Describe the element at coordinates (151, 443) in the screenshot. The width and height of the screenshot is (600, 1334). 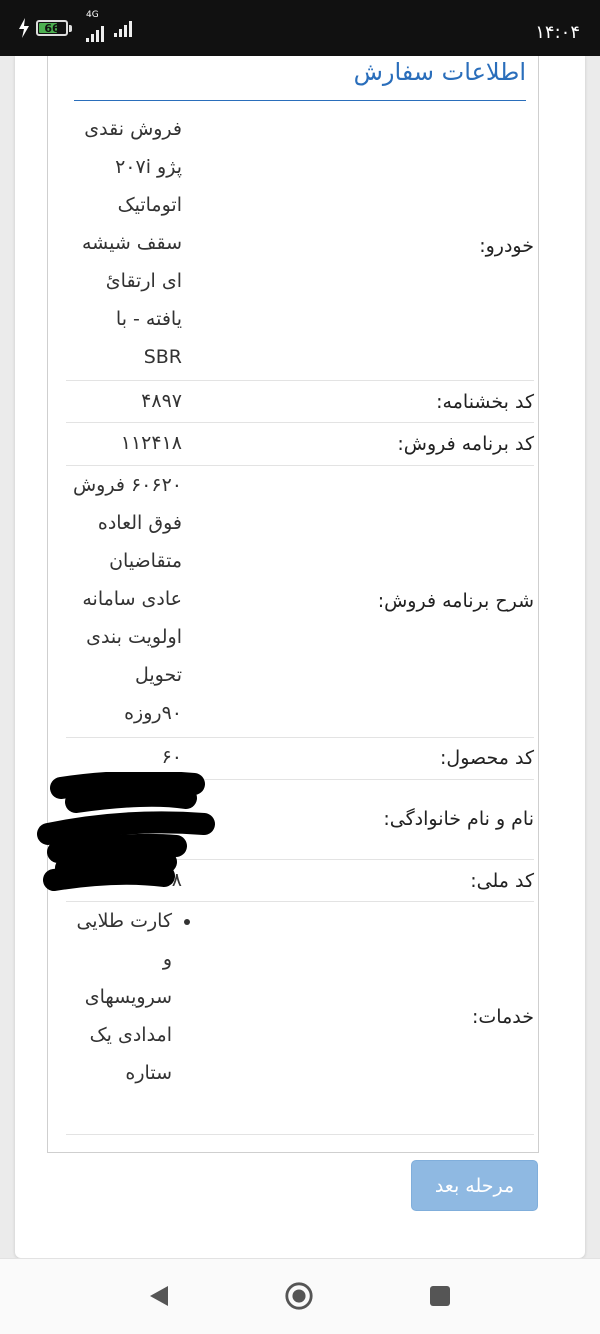
I see `sales-program-code-value: ۱۱۲۴۱۸` at that location.